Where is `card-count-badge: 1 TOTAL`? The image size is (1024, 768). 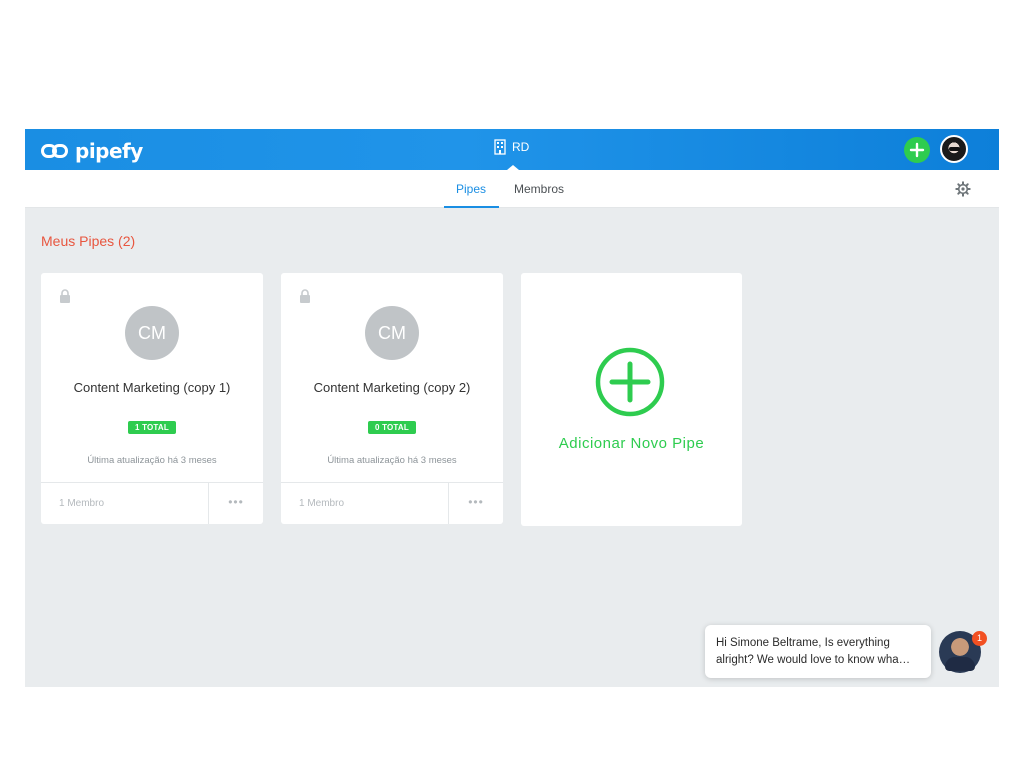
card-count-badge: 1 TOTAL is located at coordinates (152, 427).